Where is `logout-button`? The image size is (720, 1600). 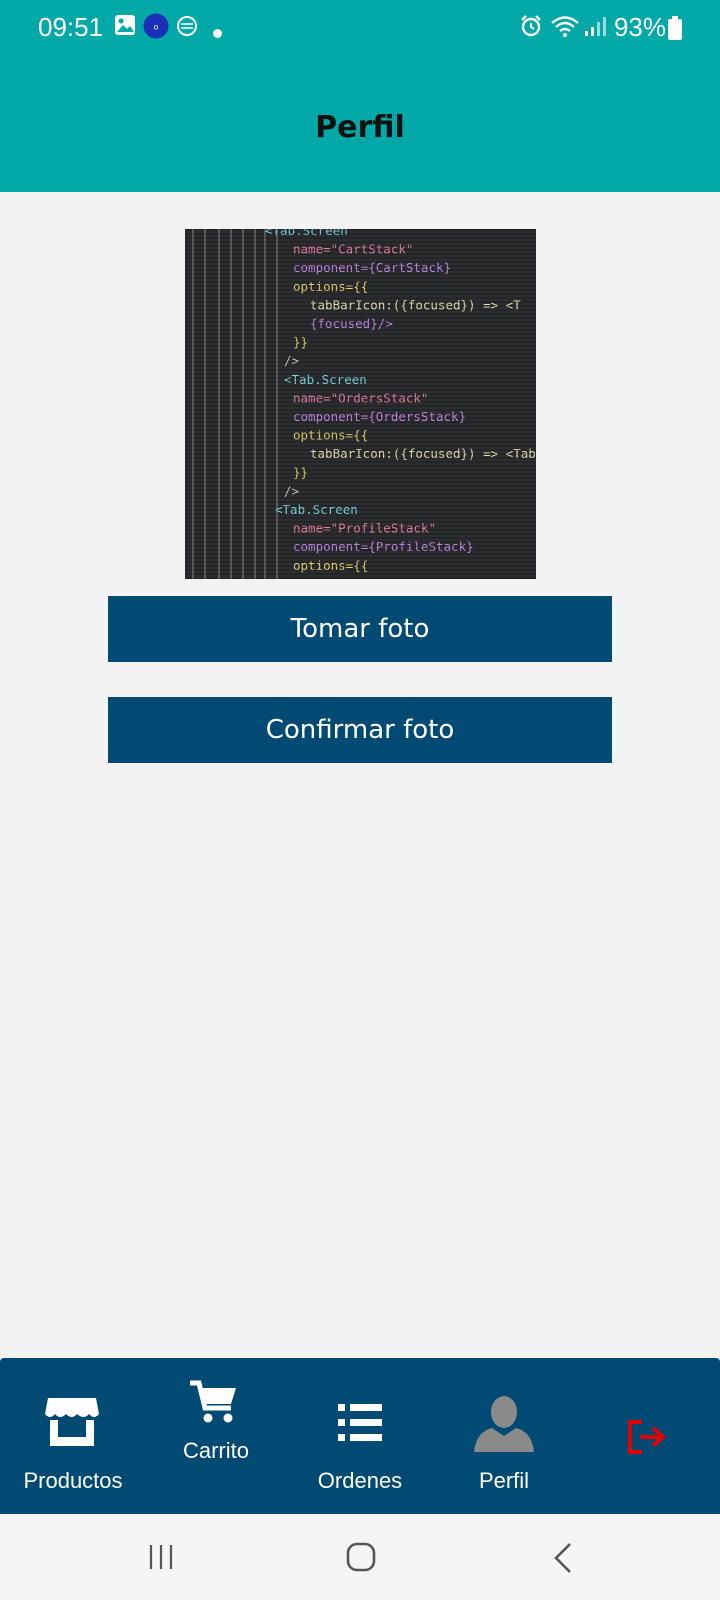
logout-button is located at coordinates (650, 1436).